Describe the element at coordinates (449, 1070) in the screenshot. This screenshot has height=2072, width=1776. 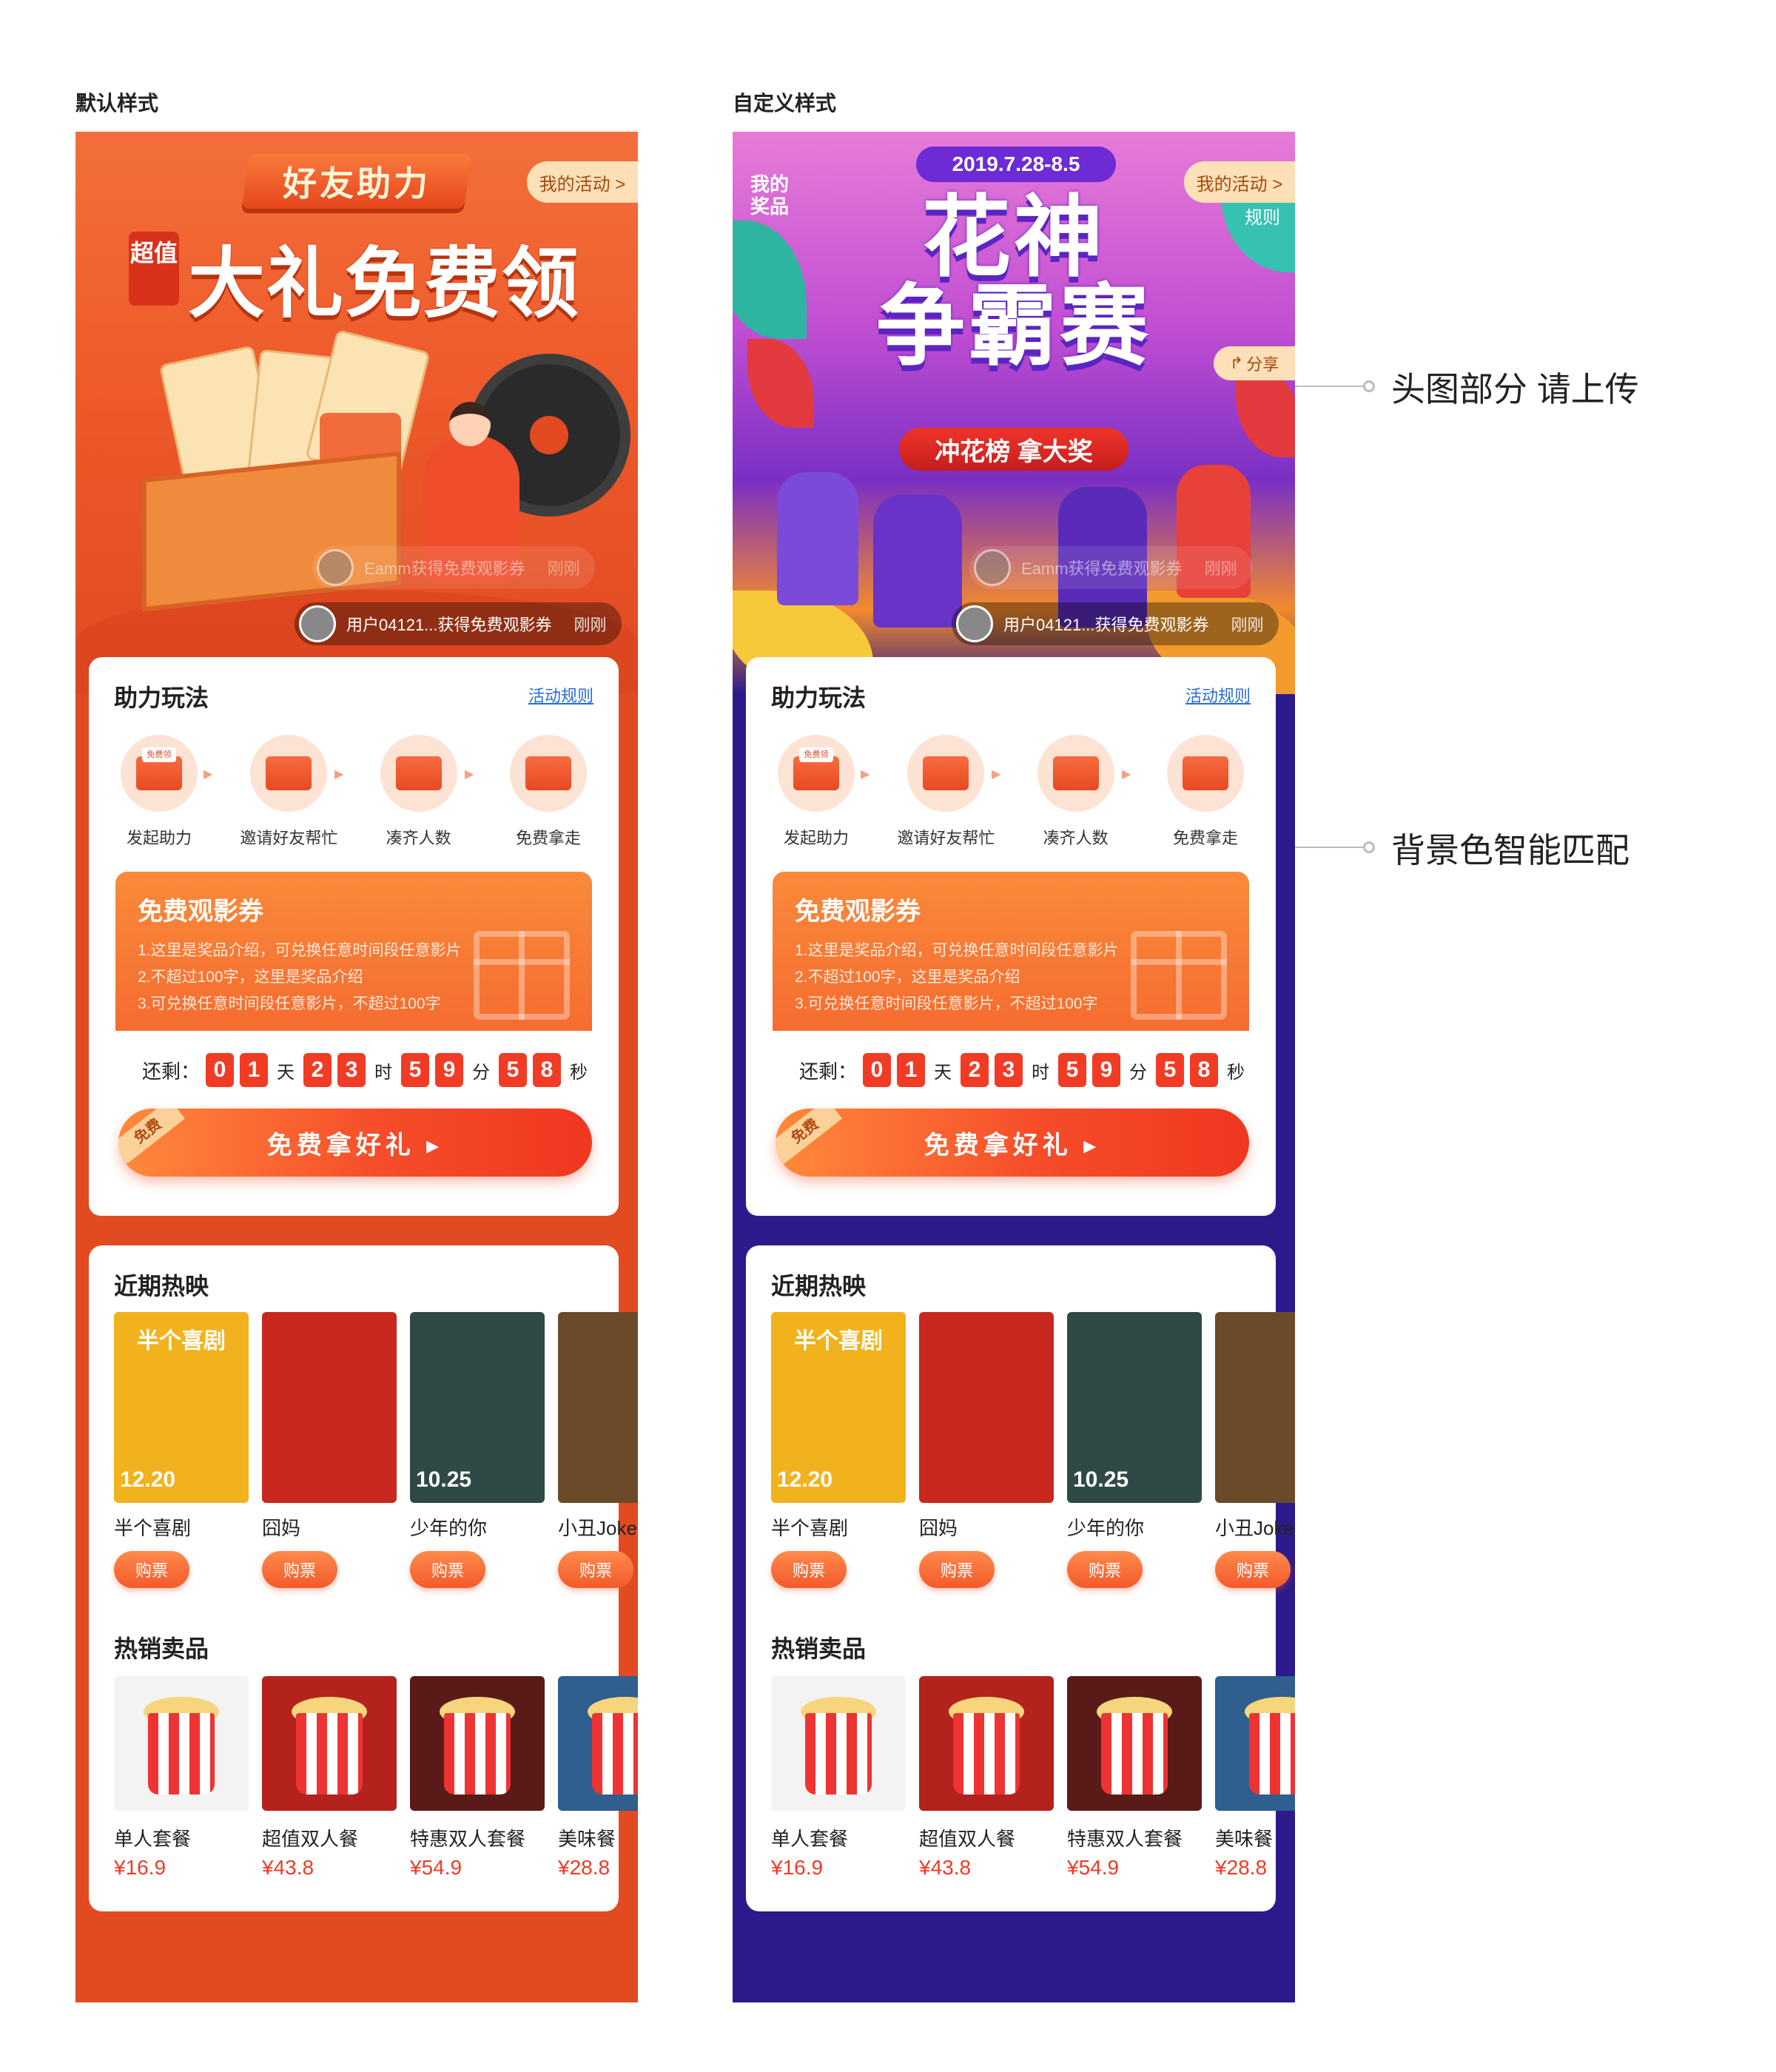
I see `countdown-digit: 9` at that location.